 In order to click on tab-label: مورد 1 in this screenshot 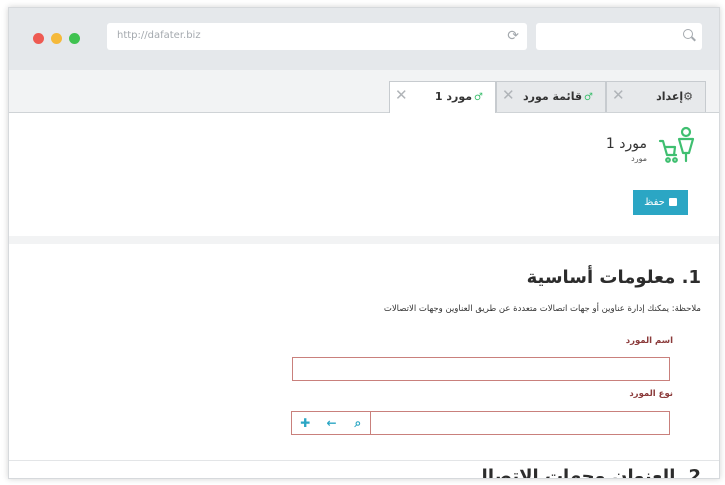, I will do `click(453, 96)`.